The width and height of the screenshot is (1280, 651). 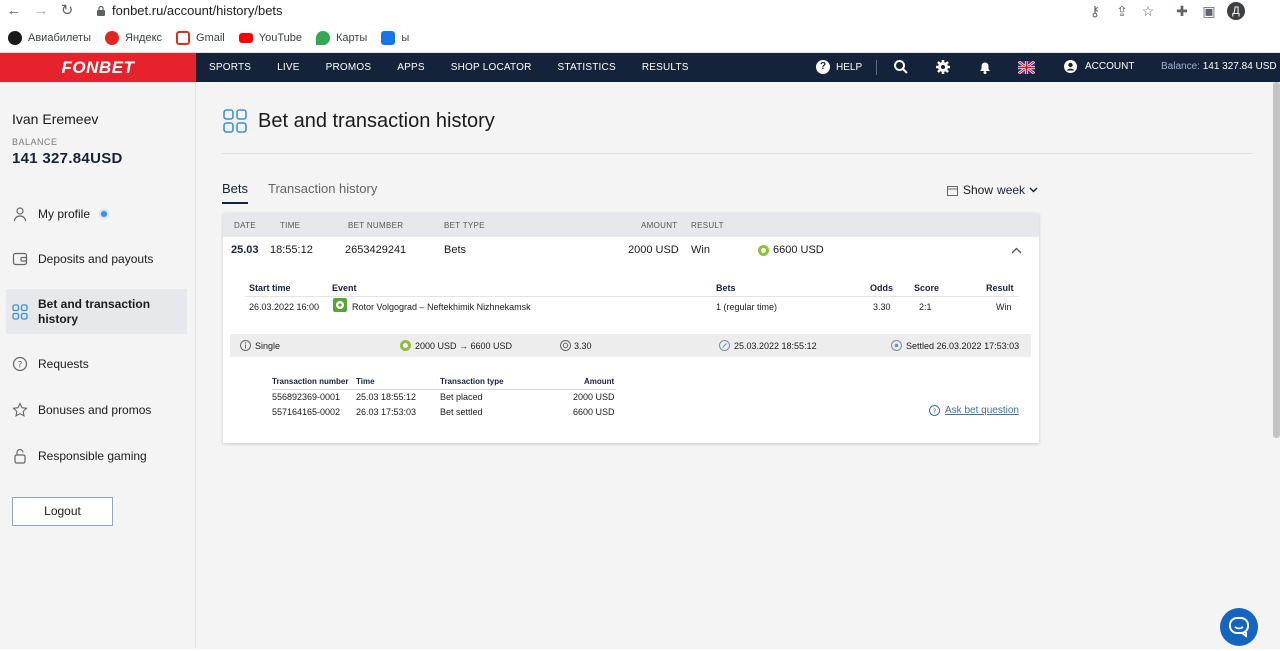 I want to click on odds-icon, so click(x=565, y=345).